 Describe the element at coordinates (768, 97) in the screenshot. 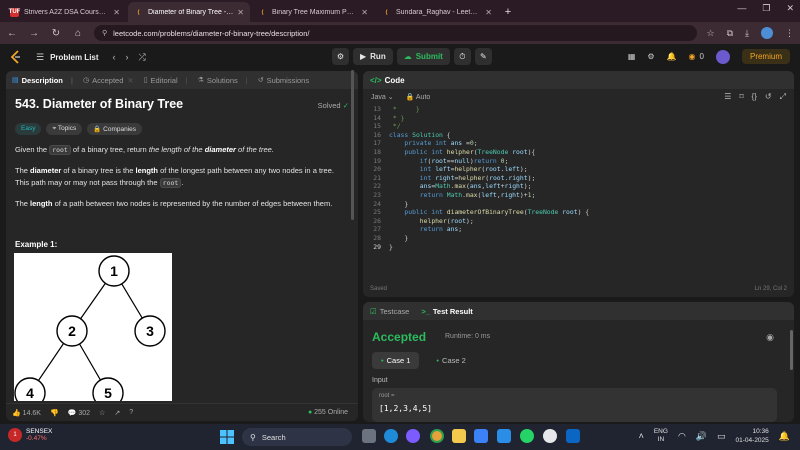

I see `reset-icon: ↺` at that location.